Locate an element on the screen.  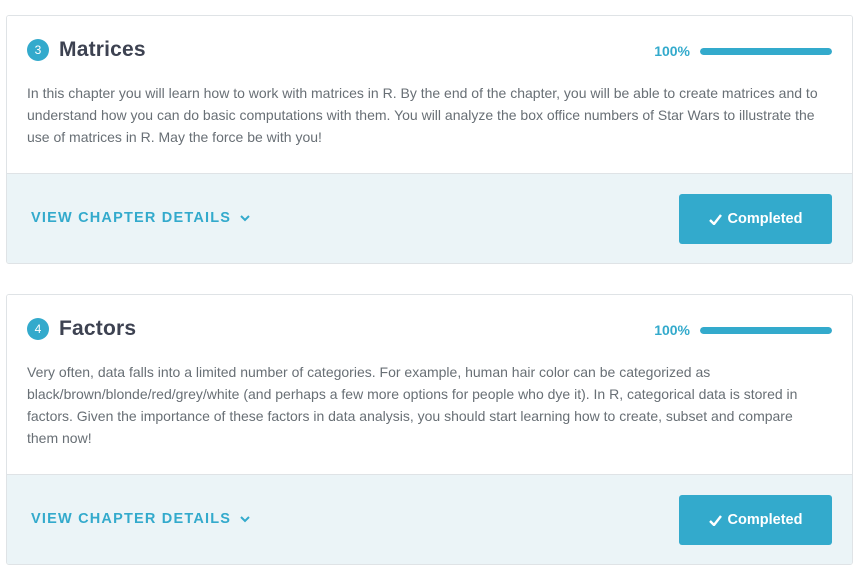
chapter-number-badge: 3 is located at coordinates (38, 50).